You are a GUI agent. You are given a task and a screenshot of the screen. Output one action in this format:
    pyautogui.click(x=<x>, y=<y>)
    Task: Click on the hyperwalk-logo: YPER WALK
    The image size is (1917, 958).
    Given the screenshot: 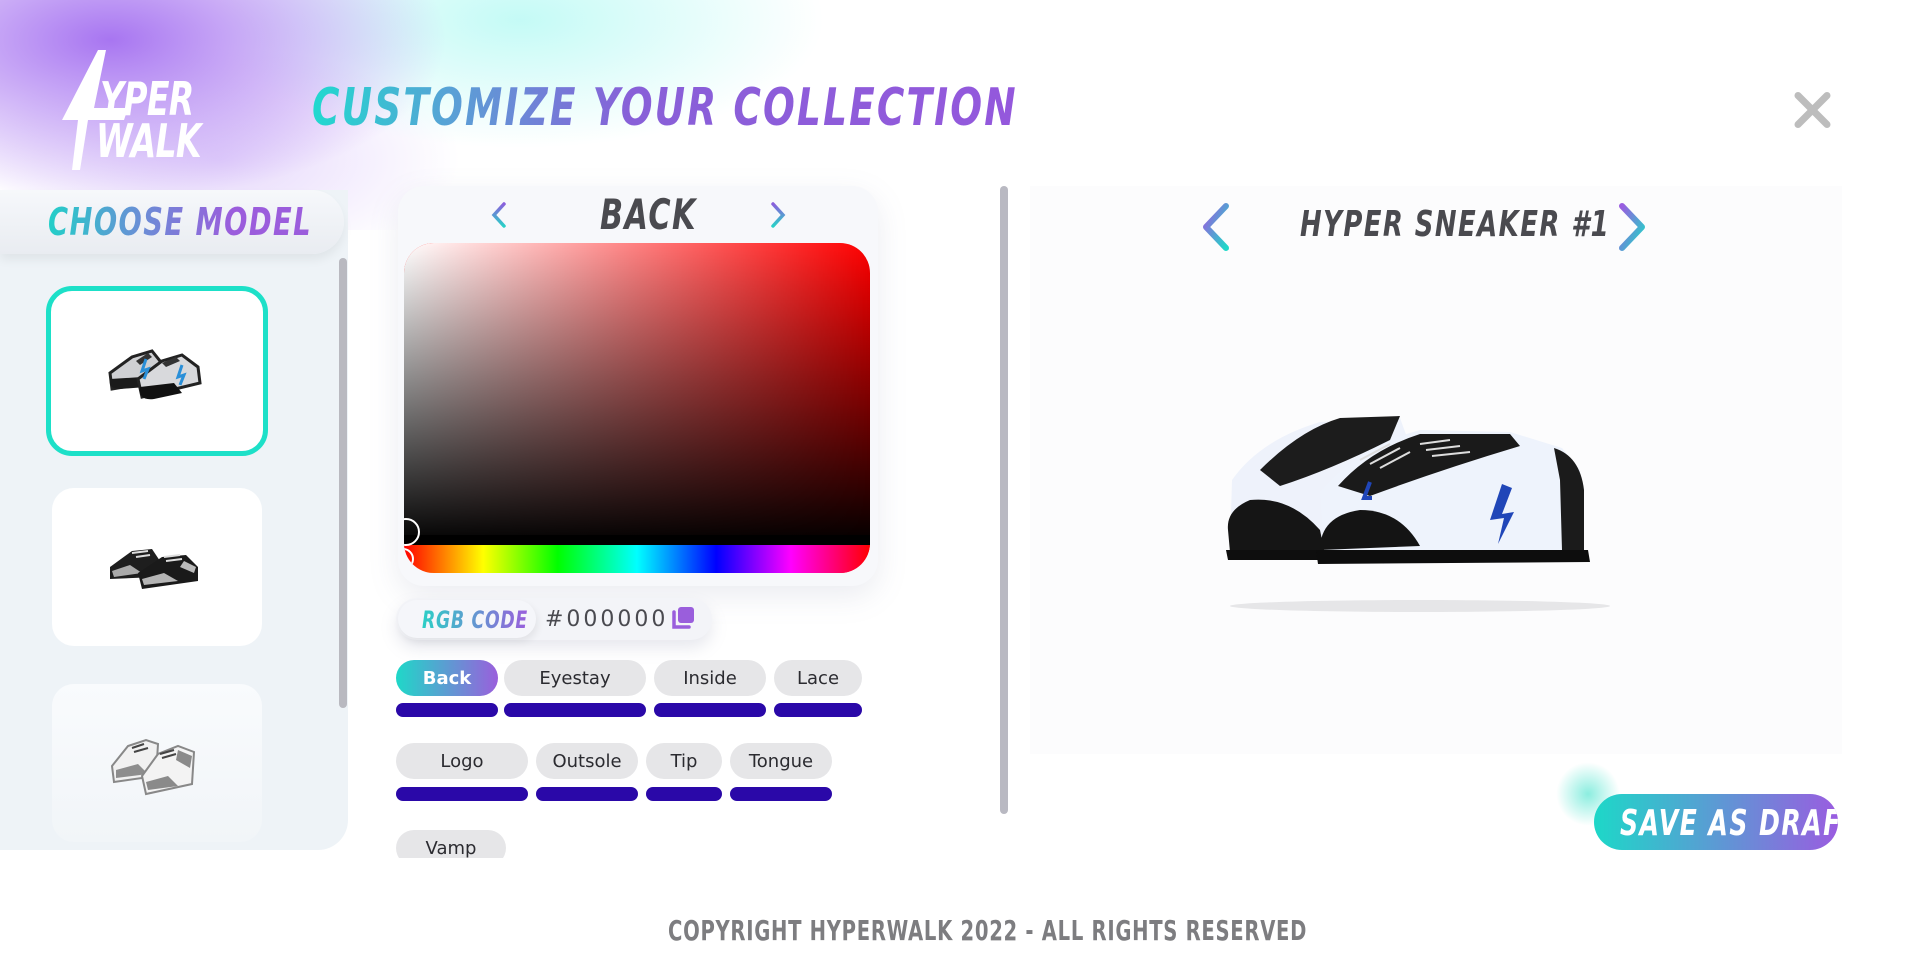 What is the action you would take?
    pyautogui.click(x=148, y=110)
    